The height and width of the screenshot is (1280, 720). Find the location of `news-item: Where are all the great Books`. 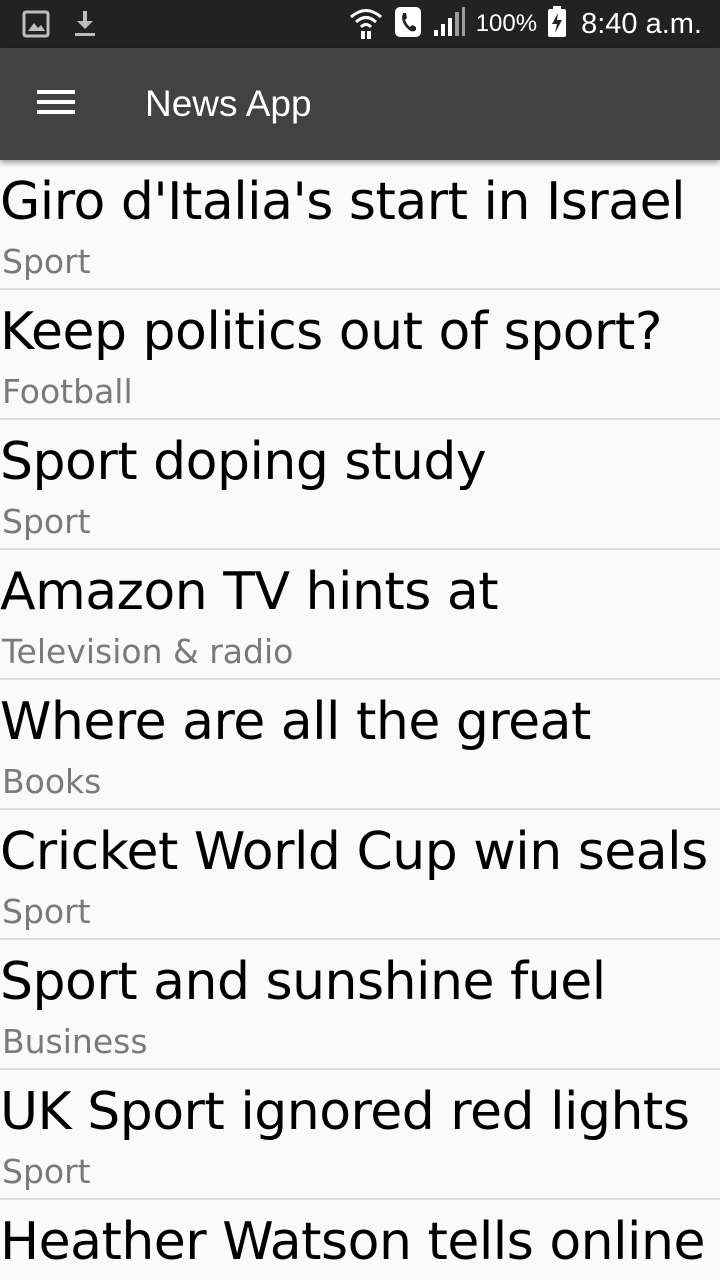

news-item: Where are all the great Books is located at coordinates (360, 745).